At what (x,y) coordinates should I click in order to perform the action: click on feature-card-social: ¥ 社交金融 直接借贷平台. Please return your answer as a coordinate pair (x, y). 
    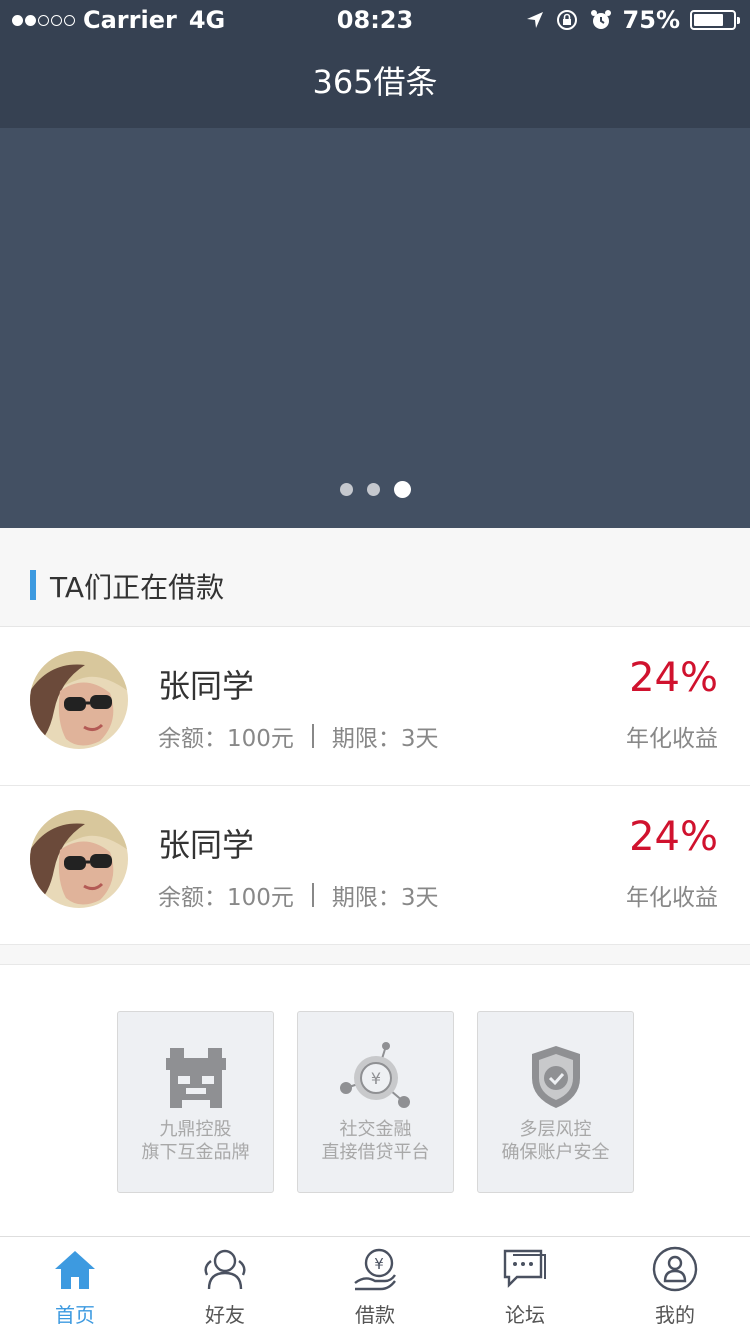
    Looking at the image, I should click on (375, 1102).